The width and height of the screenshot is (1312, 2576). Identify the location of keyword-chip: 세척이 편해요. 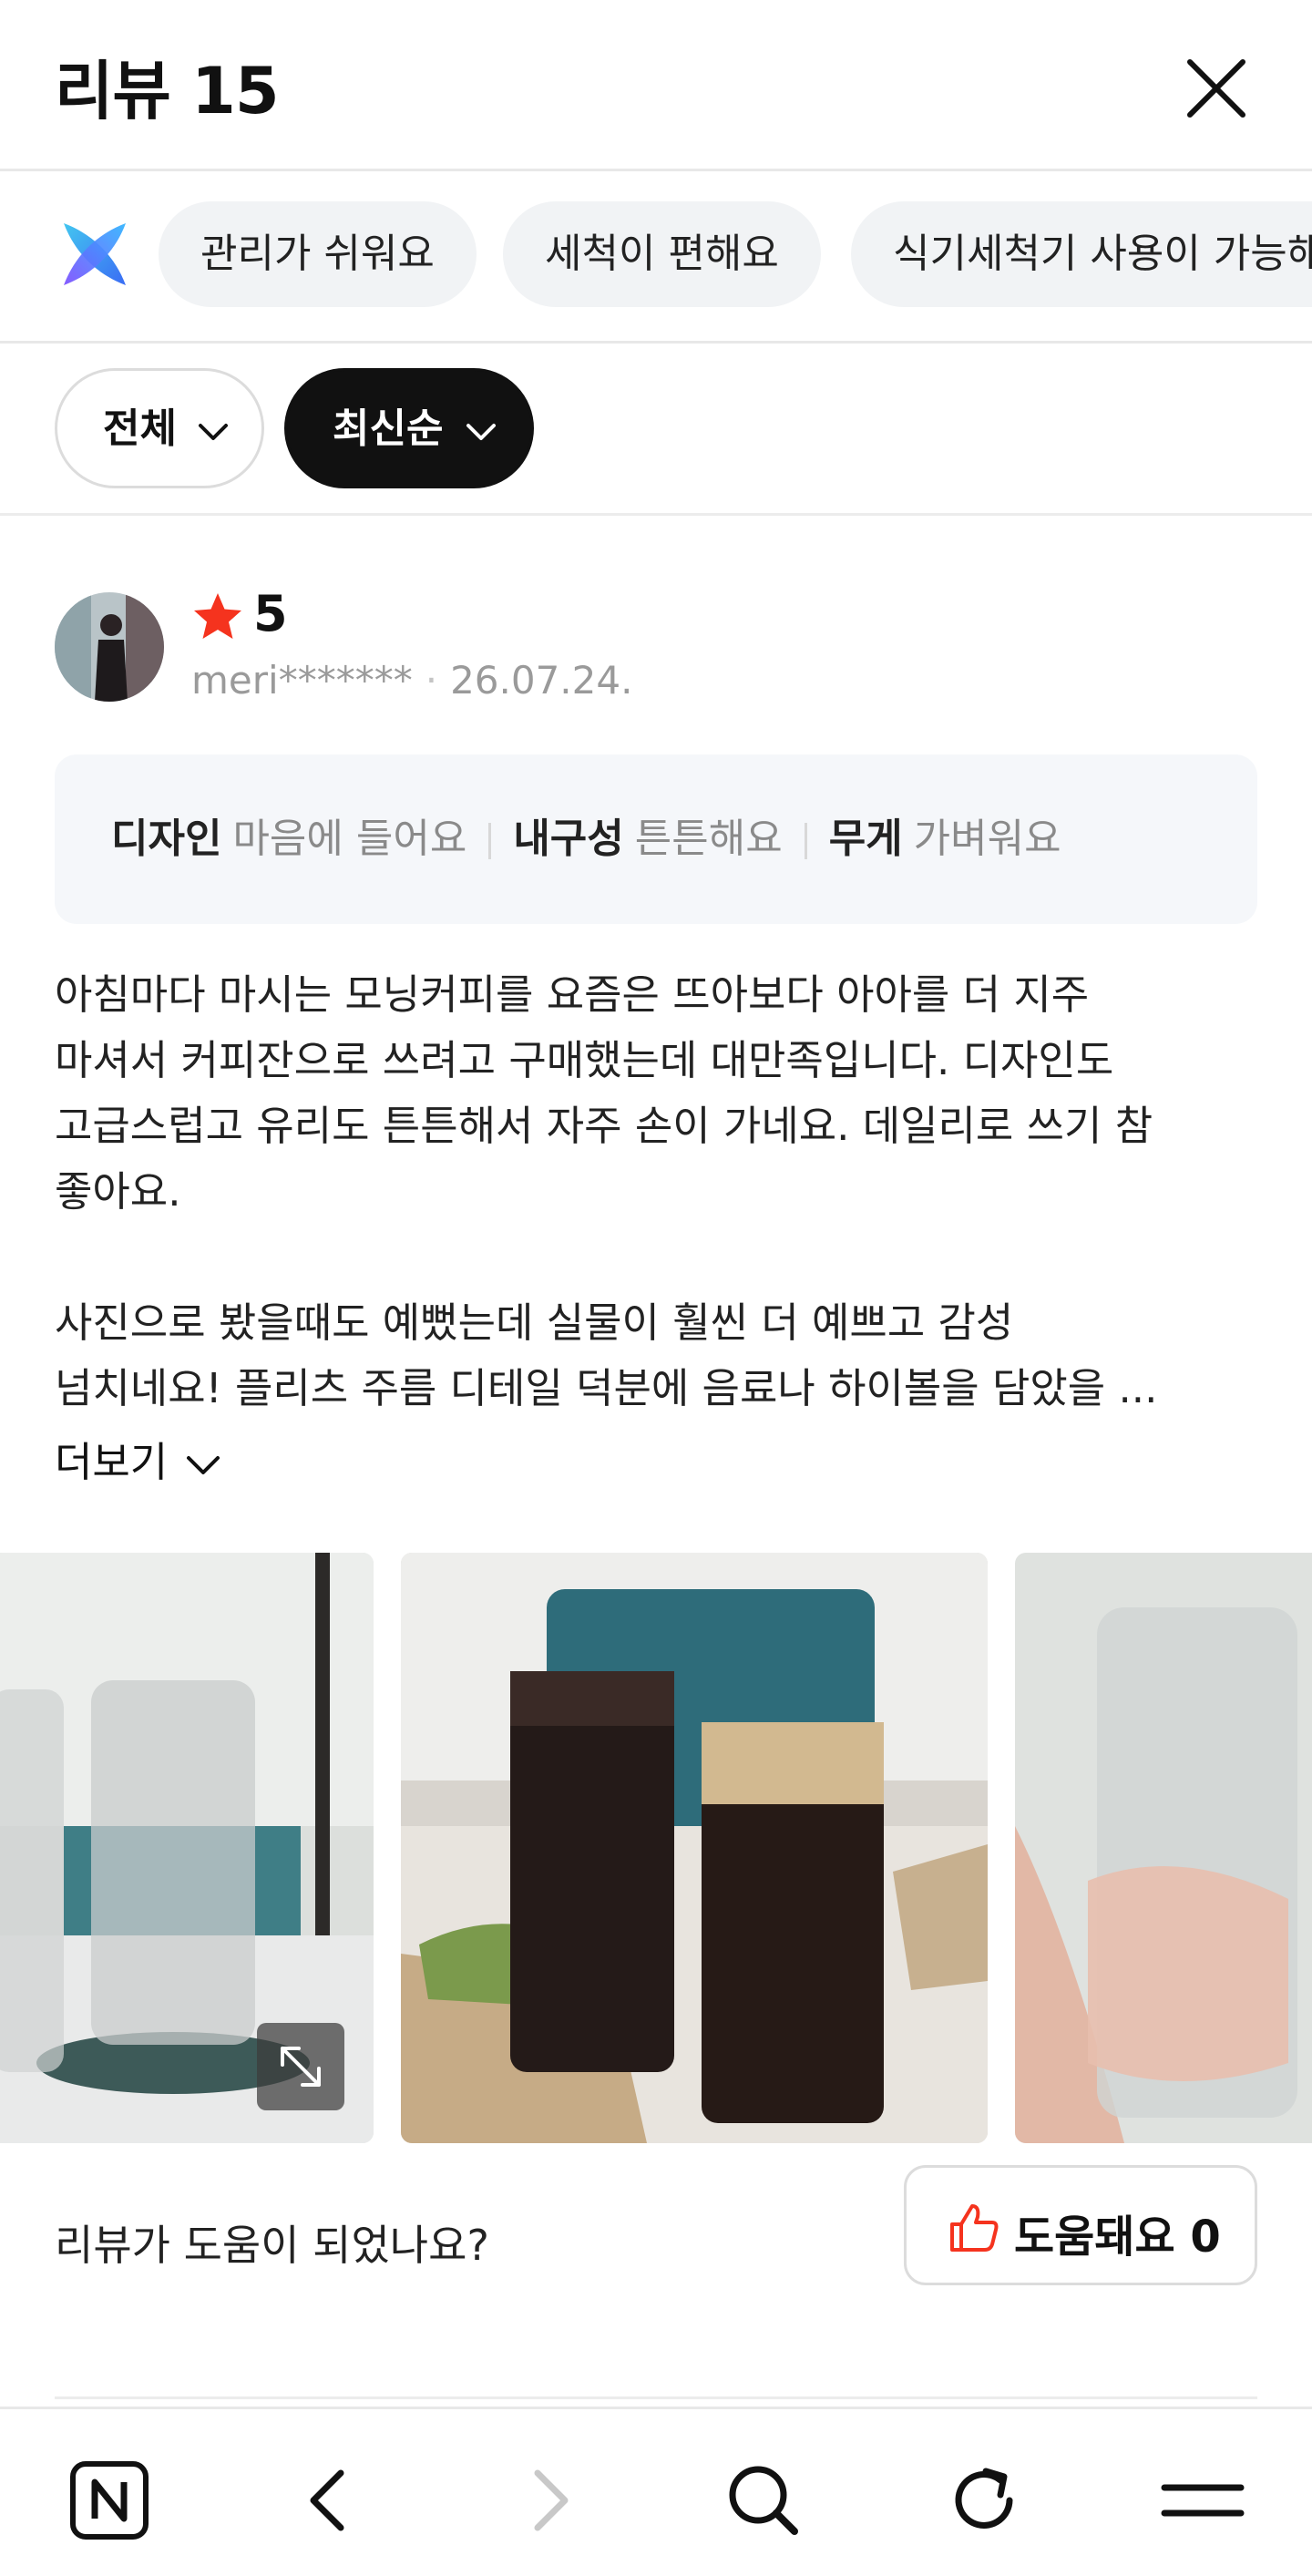
(662, 254).